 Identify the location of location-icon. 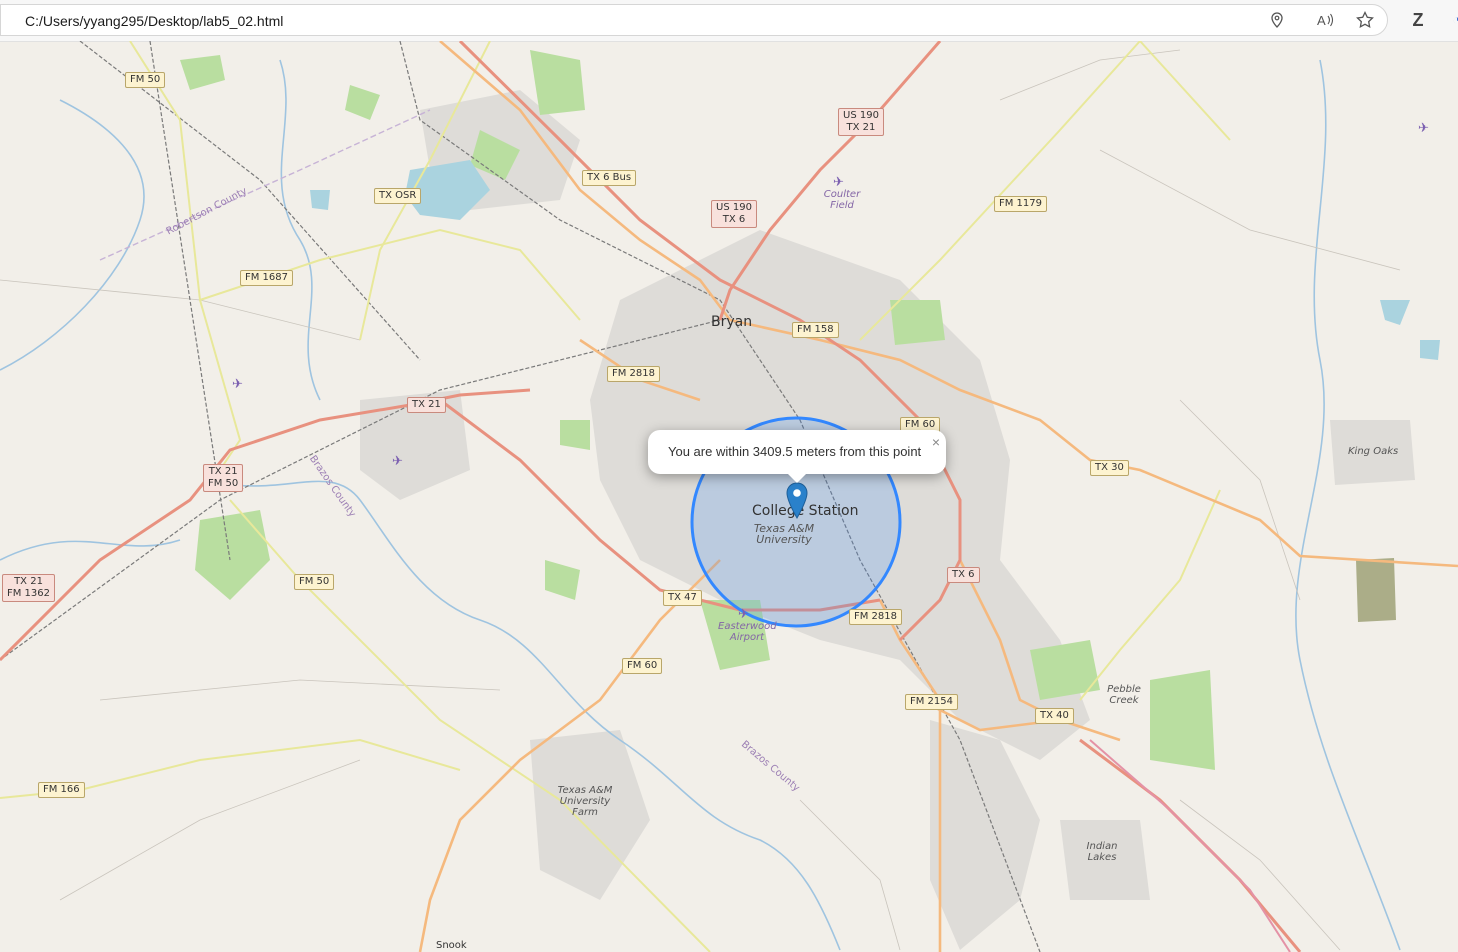
(1277, 20).